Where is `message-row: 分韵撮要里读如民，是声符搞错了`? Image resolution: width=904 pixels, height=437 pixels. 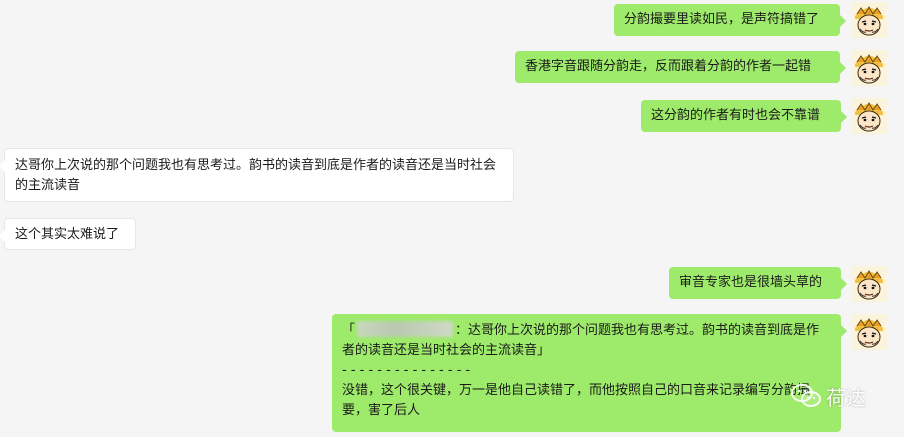
message-row: 分韵撮要里读如民，是声符搞错了 is located at coordinates (452, 19).